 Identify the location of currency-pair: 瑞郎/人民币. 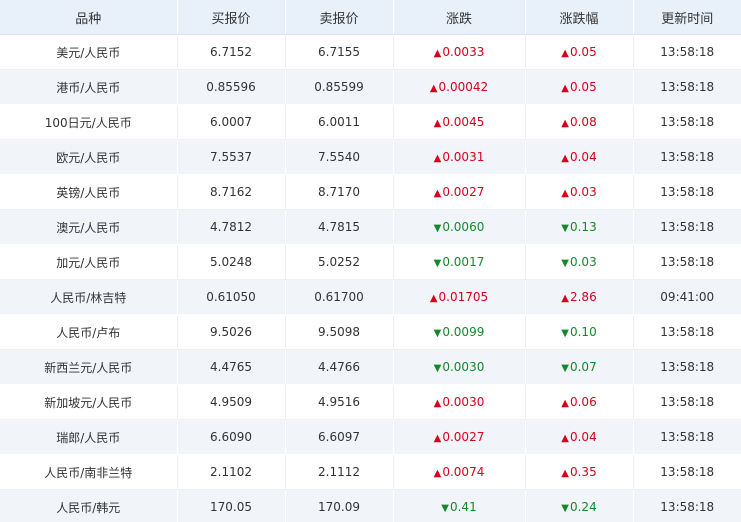
(89, 437).